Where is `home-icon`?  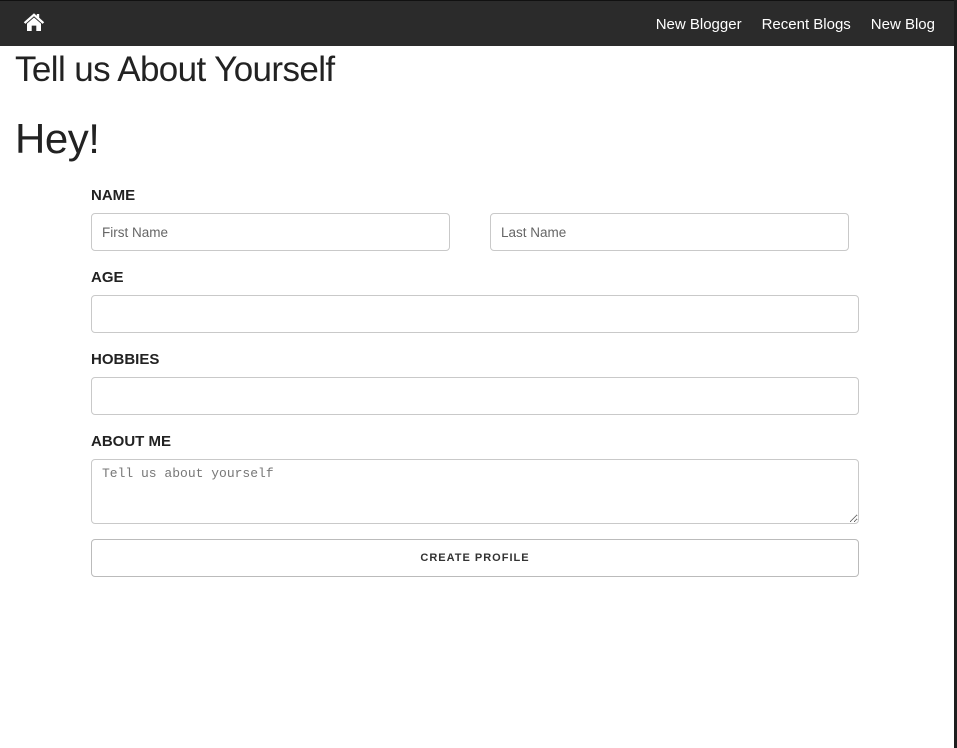
home-icon is located at coordinates (34, 22).